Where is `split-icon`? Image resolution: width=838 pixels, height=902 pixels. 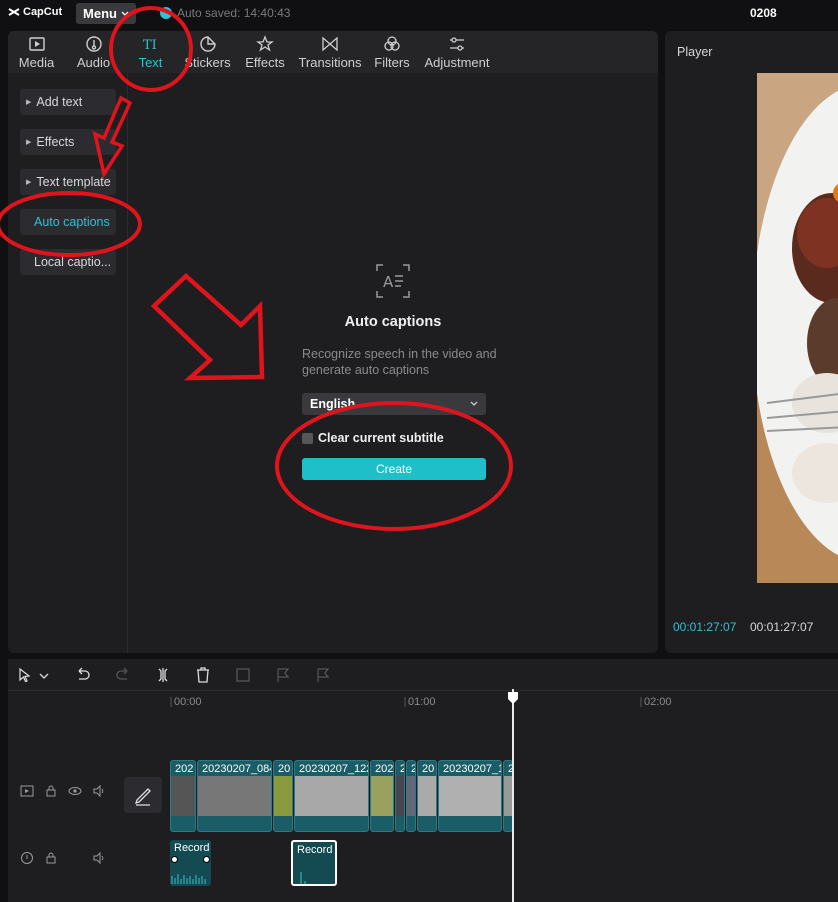
split-icon is located at coordinates (163, 675).